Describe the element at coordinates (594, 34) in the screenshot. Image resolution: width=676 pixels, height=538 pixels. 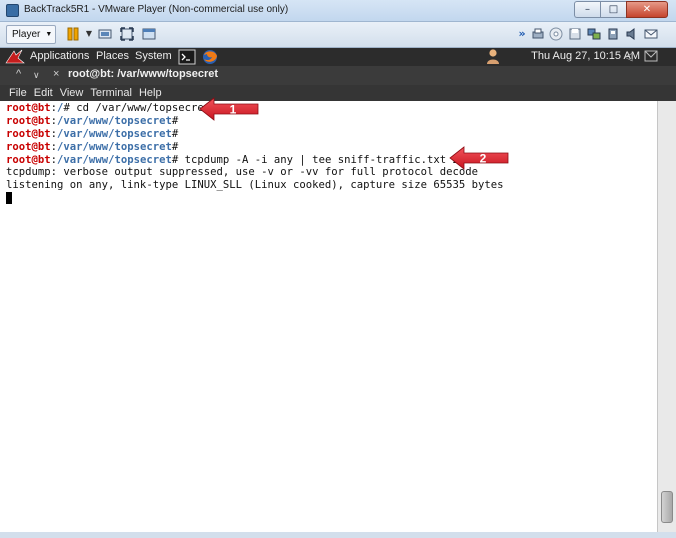
I see `network-icon` at that location.